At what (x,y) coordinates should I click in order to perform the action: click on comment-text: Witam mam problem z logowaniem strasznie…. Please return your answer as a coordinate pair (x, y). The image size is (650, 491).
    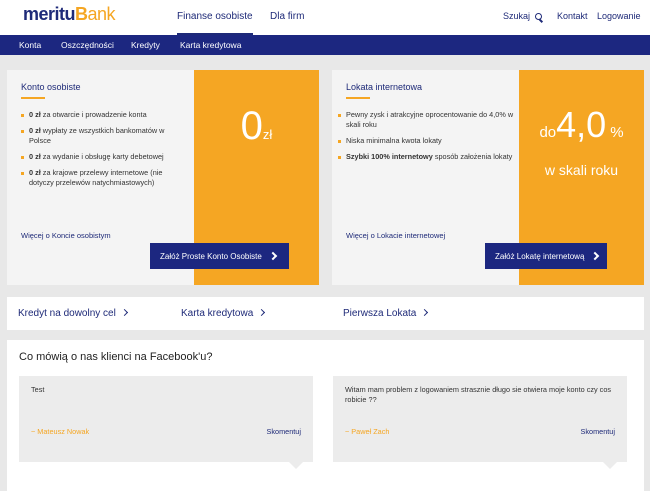
    Looking at the image, I should click on (478, 394).